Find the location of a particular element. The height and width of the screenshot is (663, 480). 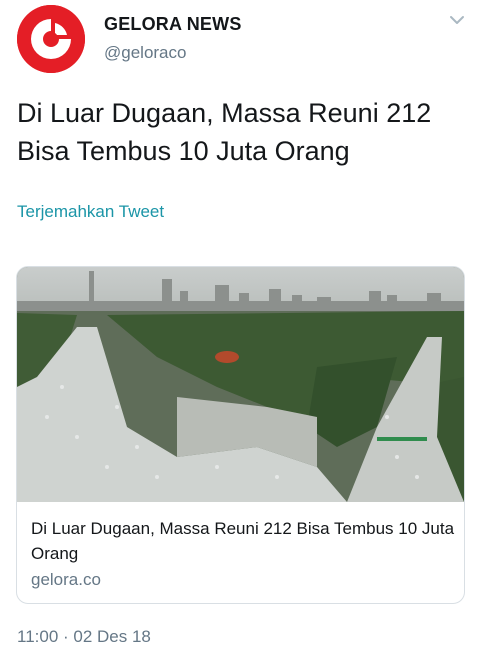

chevron-down-icon is located at coordinates (457, 20).